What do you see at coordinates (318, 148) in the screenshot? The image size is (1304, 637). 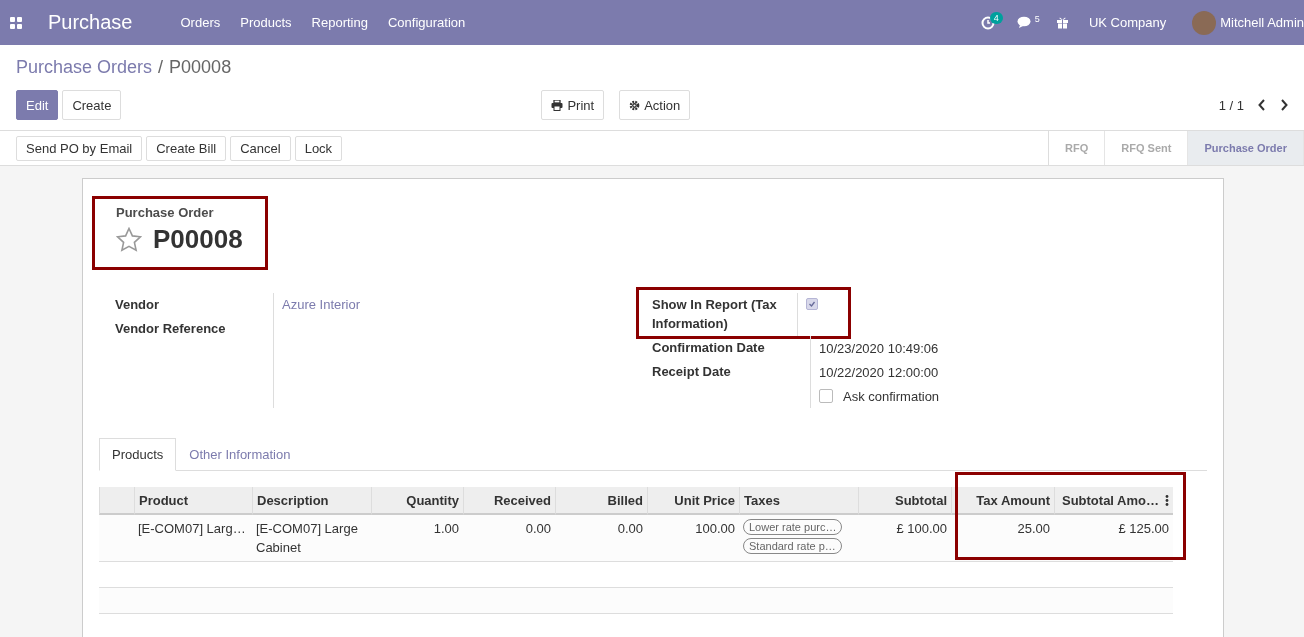 I see `status-action-button: Lock` at bounding box center [318, 148].